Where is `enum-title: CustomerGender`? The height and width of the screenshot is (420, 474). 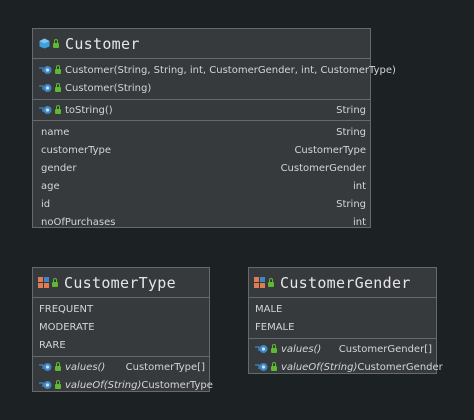 enum-title: CustomerGender is located at coordinates (345, 282).